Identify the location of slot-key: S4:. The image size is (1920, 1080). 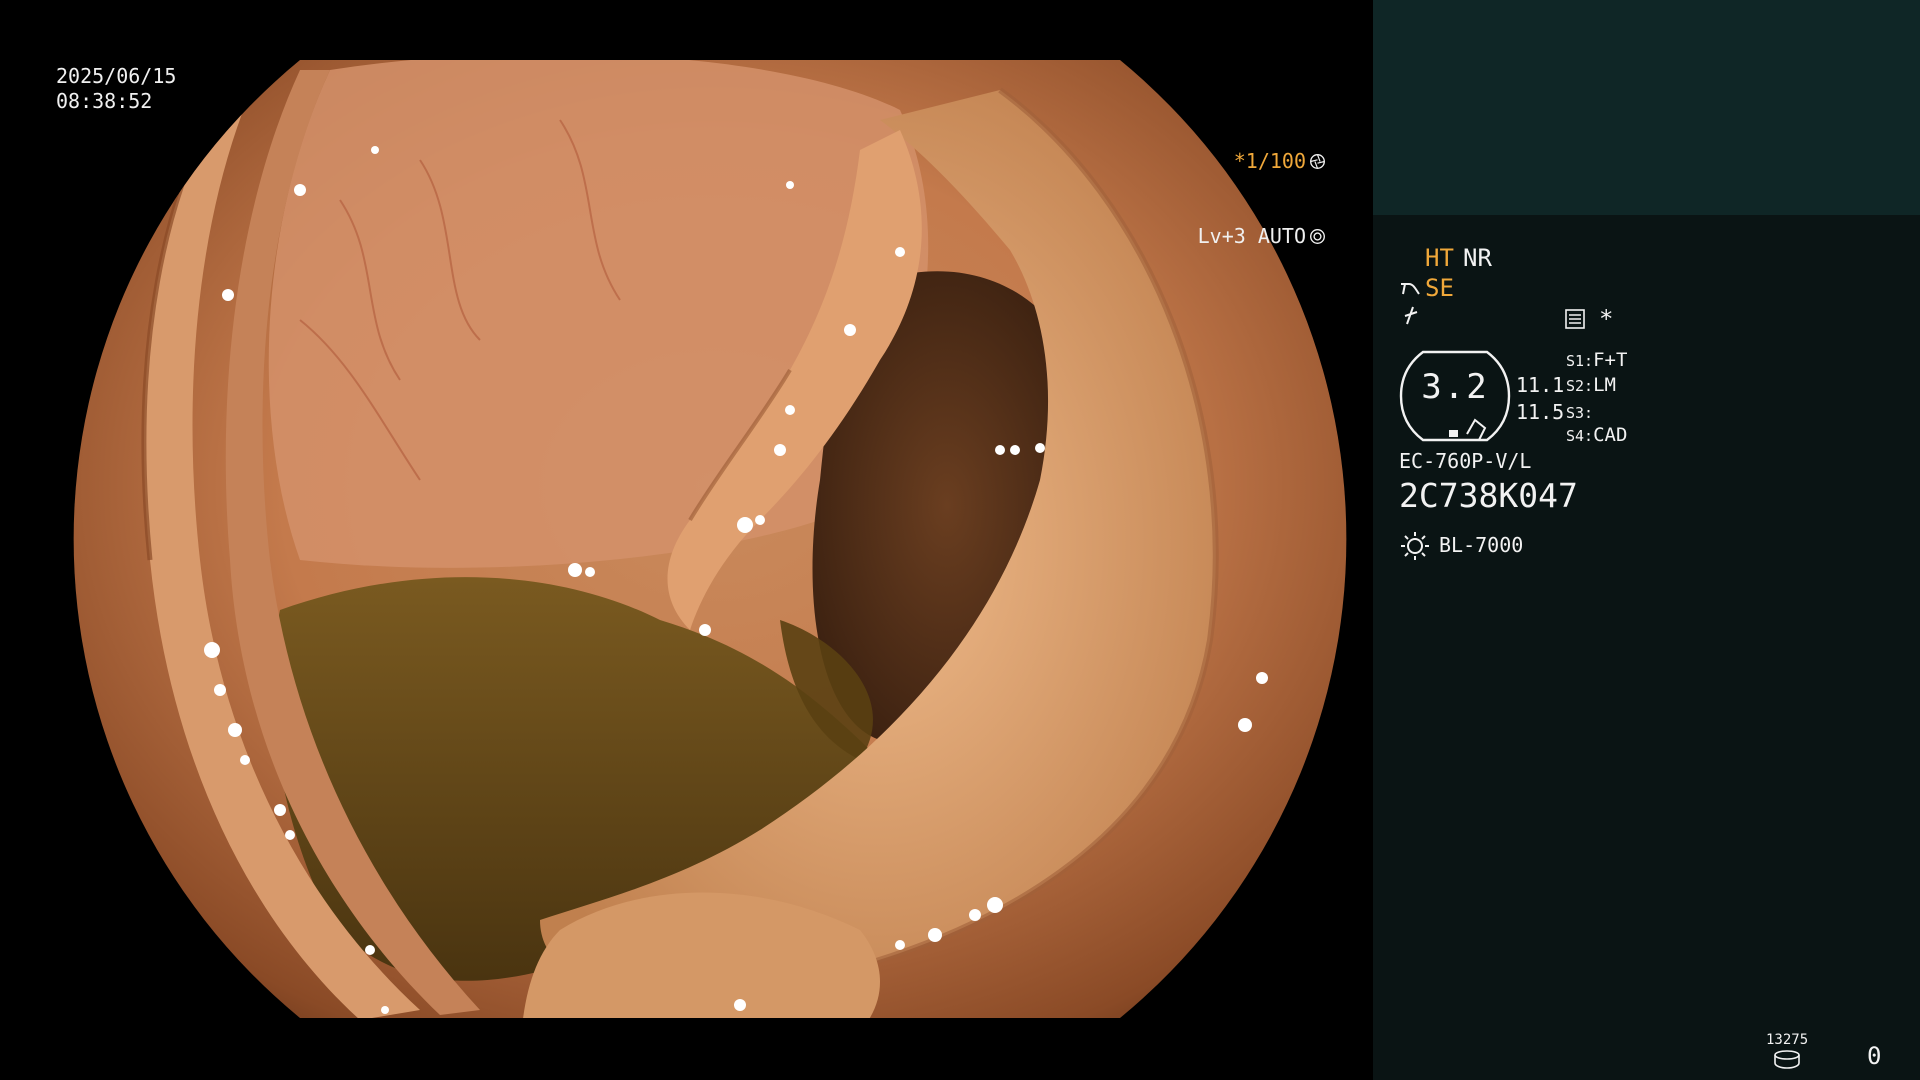
(1580, 436).